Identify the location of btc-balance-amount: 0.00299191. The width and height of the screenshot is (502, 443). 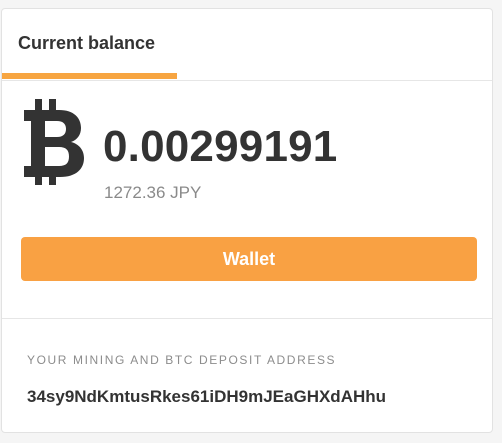
(220, 146).